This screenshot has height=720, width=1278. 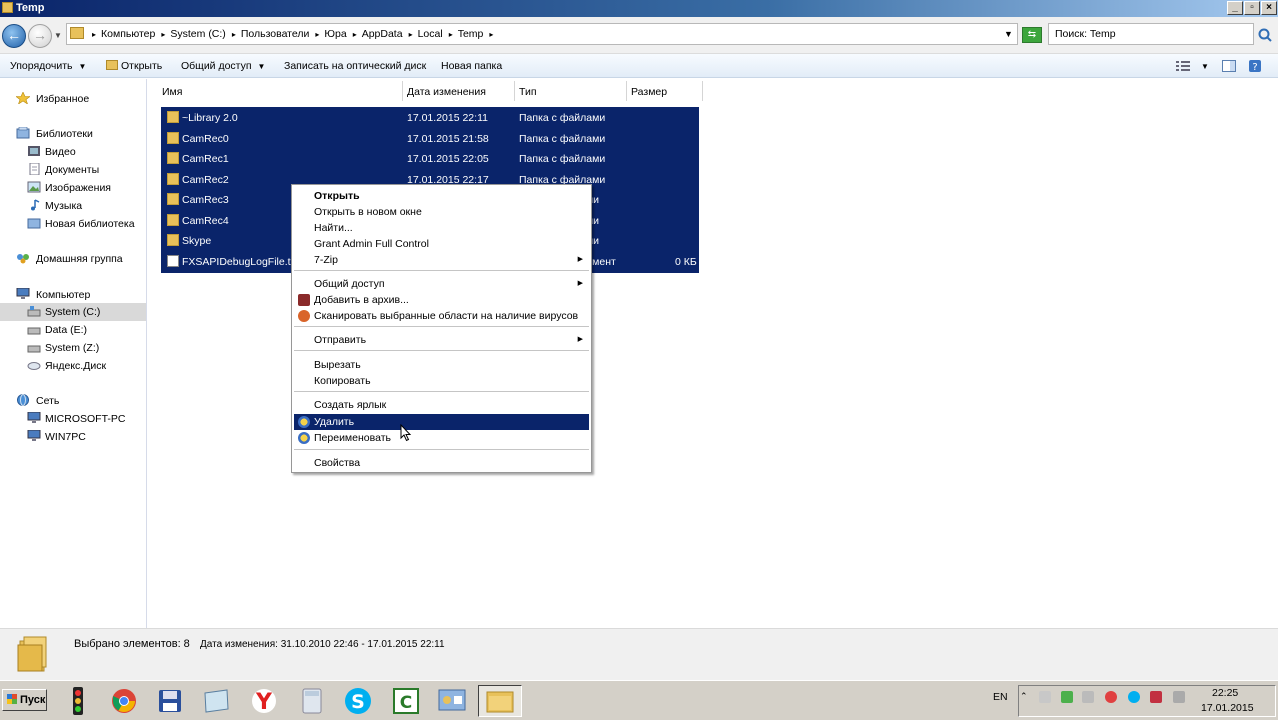 I want to click on back-button: ←, so click(x=14, y=36).